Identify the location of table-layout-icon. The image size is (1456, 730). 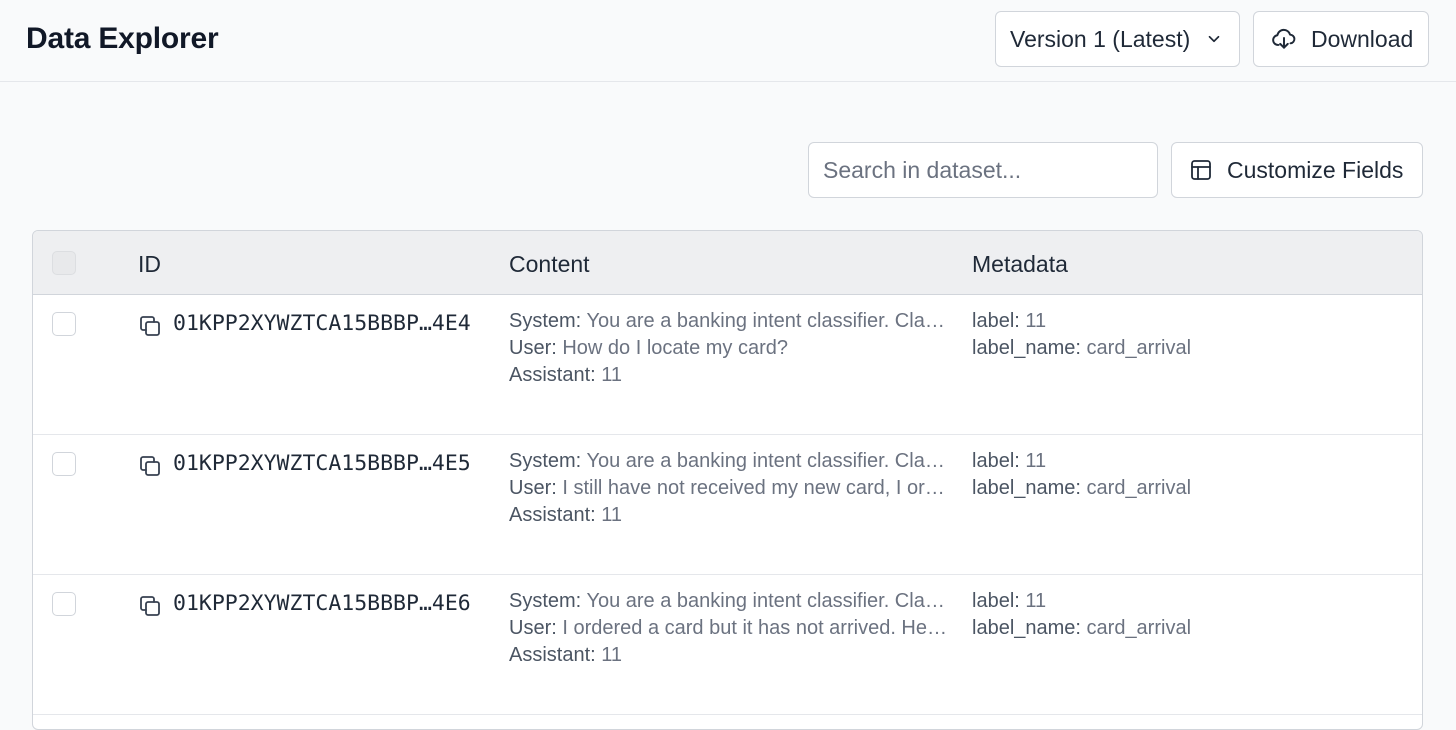
(1201, 170).